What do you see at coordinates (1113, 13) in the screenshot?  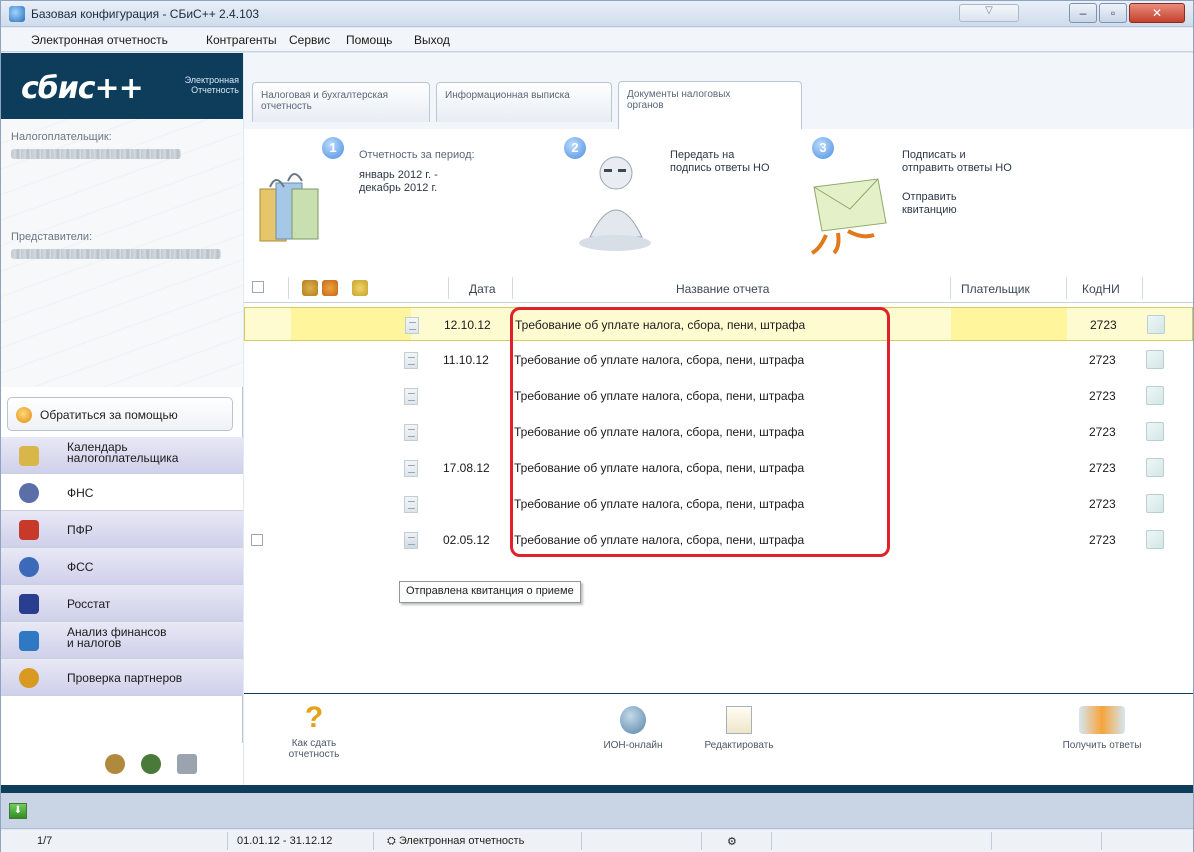 I see `maximize-button: ▫` at bounding box center [1113, 13].